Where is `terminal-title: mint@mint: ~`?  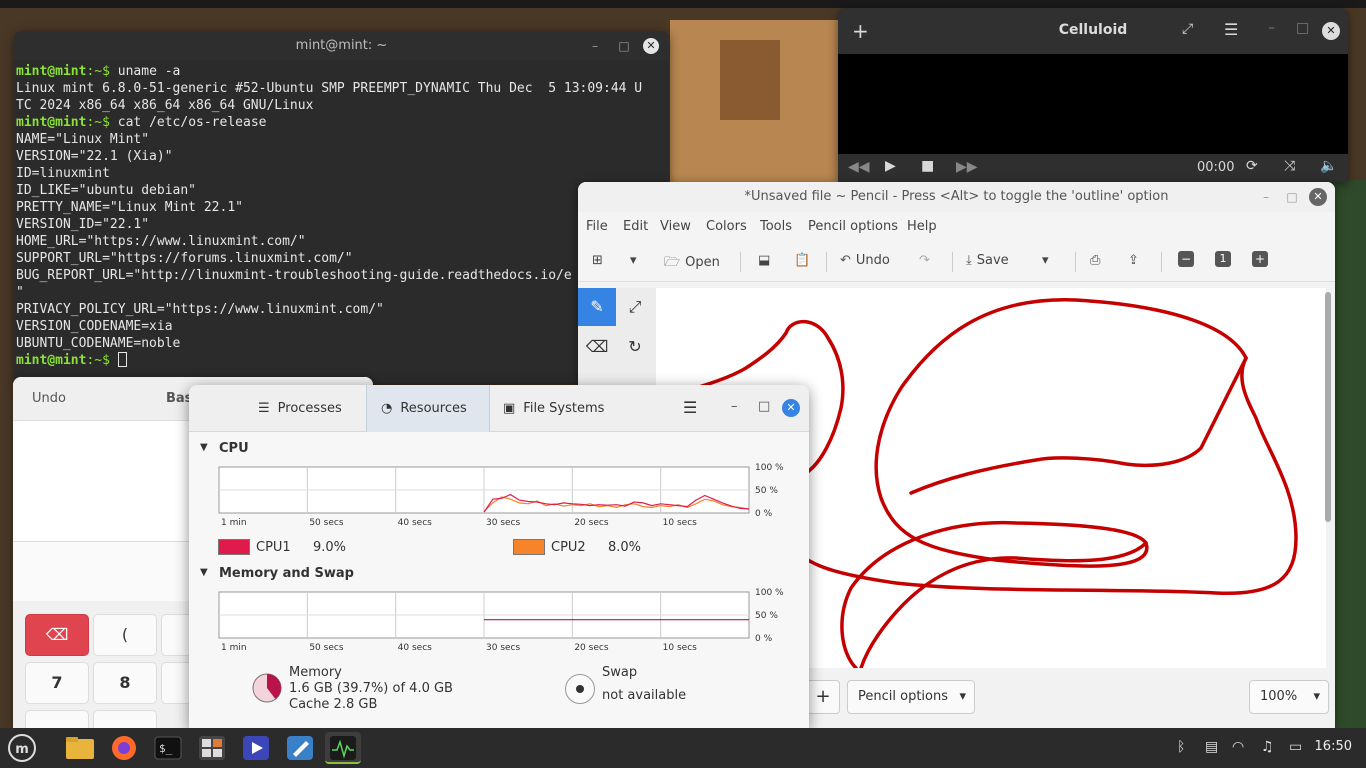
terminal-title: mint@mint: ~ is located at coordinates (341, 45).